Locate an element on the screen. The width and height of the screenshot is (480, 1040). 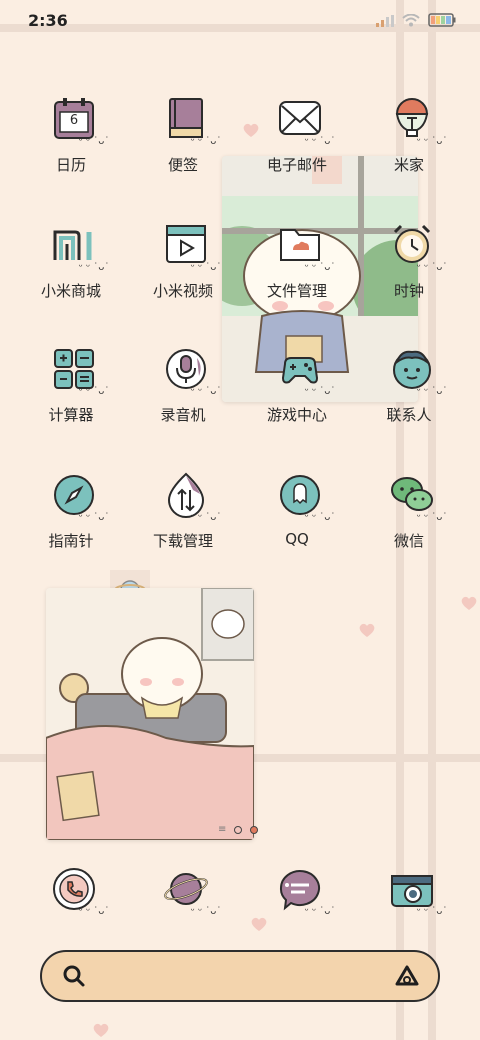
app-label: 时钟 is located at coordinates (408, 291).